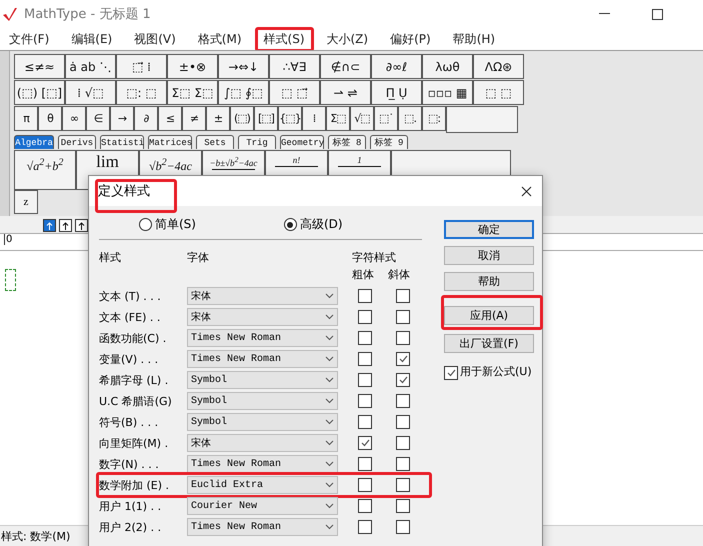 Image resolution: width=703 pixels, height=546 pixels. I want to click on palette-button: ⬚ ⬚⃗, so click(294, 92).